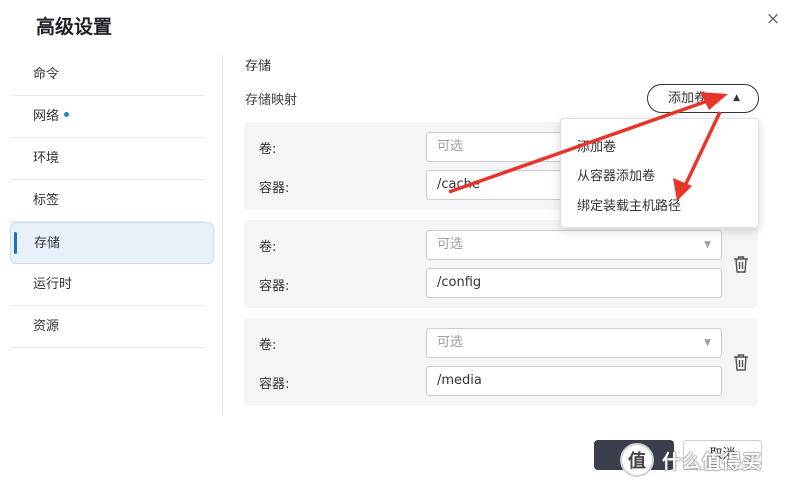  What do you see at coordinates (688, 98) in the screenshot?
I see `add-volume-label: 添加卷` at bounding box center [688, 98].